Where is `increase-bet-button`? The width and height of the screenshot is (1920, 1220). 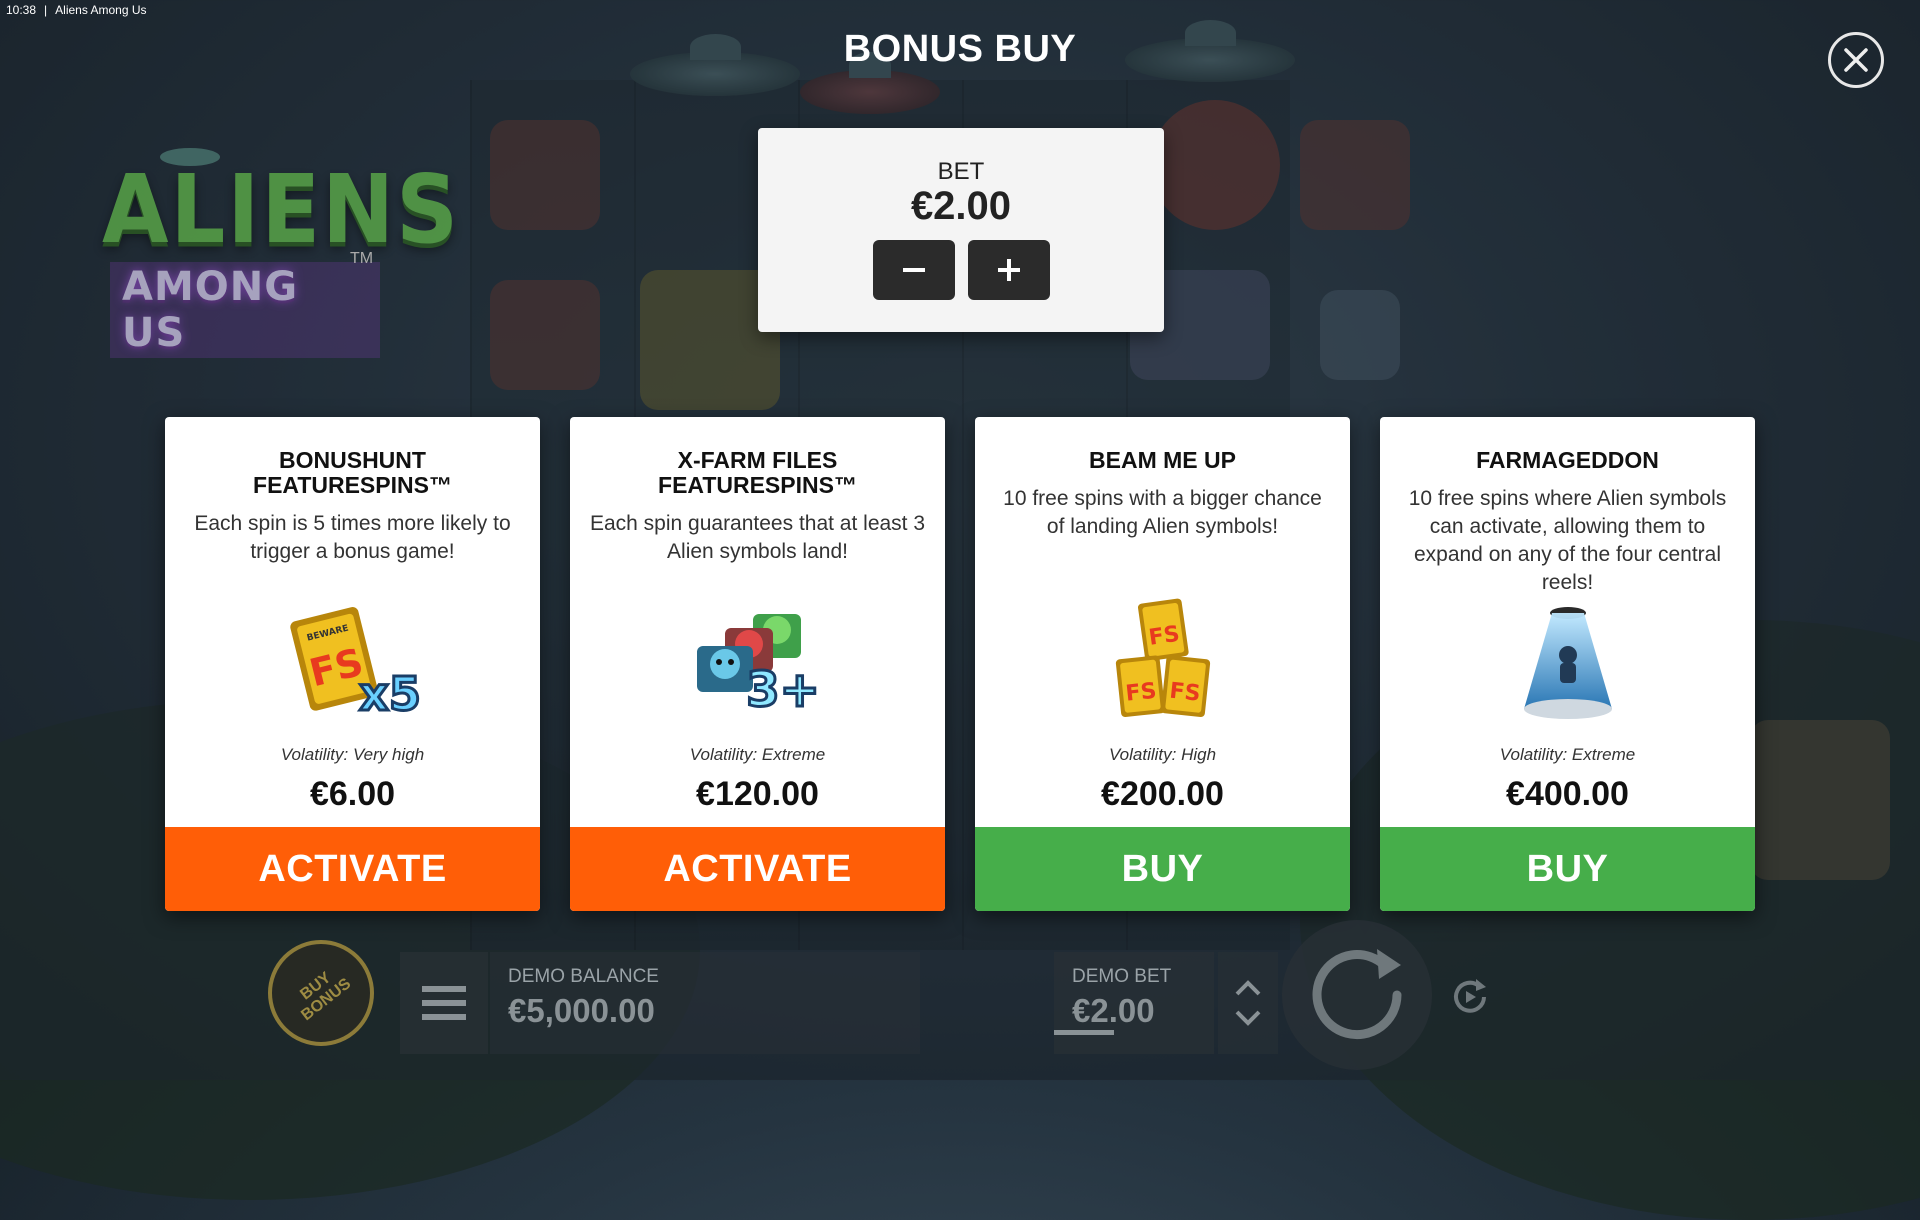 increase-bet-button is located at coordinates (1009, 270).